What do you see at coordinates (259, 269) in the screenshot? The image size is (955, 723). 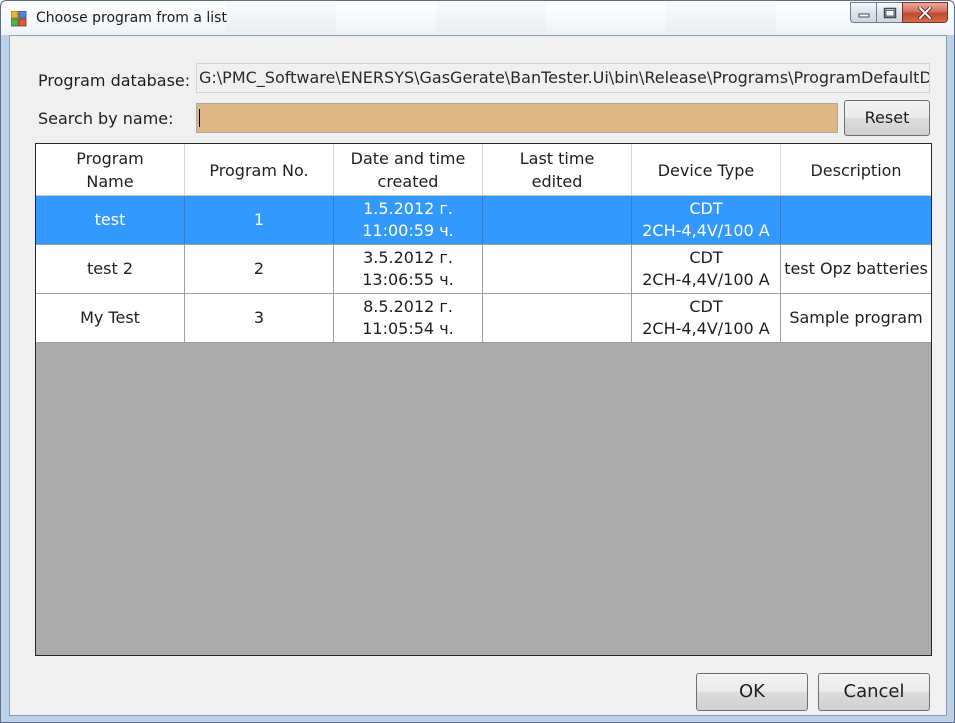 I see `cell-program-no: 2` at bounding box center [259, 269].